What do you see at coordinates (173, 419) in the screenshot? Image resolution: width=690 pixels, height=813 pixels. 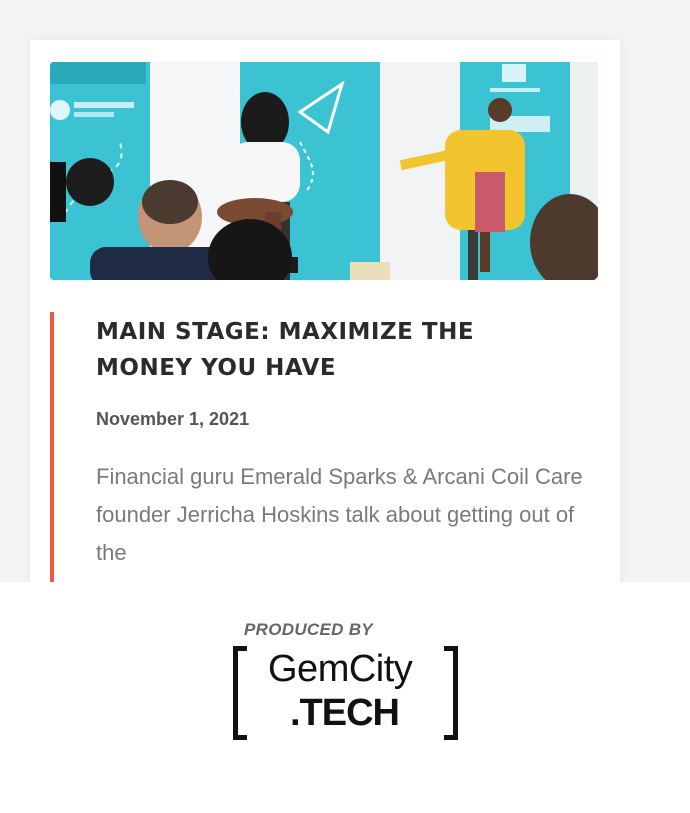 I see `article-date: November 1, 2021` at bounding box center [173, 419].